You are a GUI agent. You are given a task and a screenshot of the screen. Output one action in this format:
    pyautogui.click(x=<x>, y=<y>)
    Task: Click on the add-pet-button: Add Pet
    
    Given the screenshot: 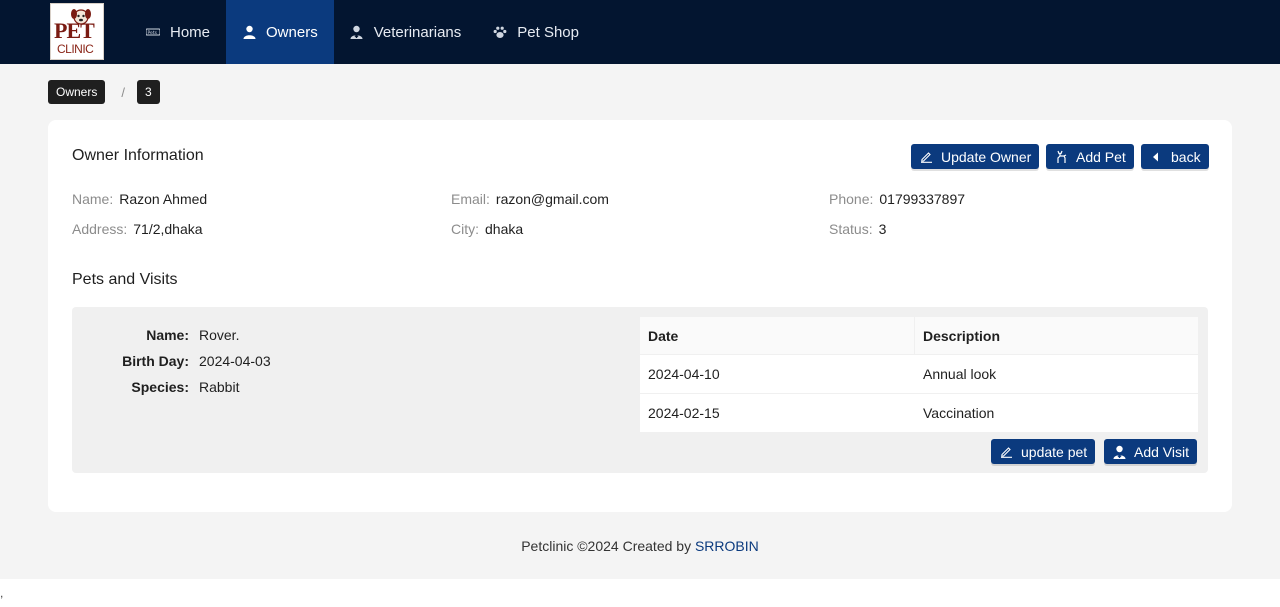 What is the action you would take?
    pyautogui.click(x=1090, y=156)
    